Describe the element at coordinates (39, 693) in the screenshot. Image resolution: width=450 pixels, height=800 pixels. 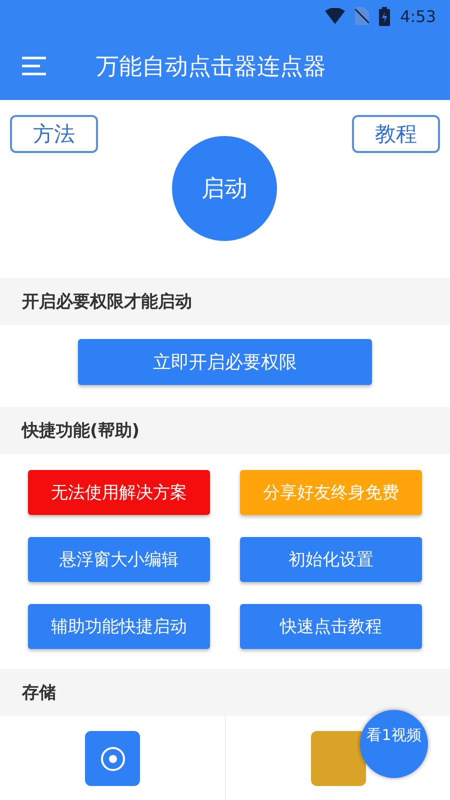
I see `section-title: 存储` at that location.